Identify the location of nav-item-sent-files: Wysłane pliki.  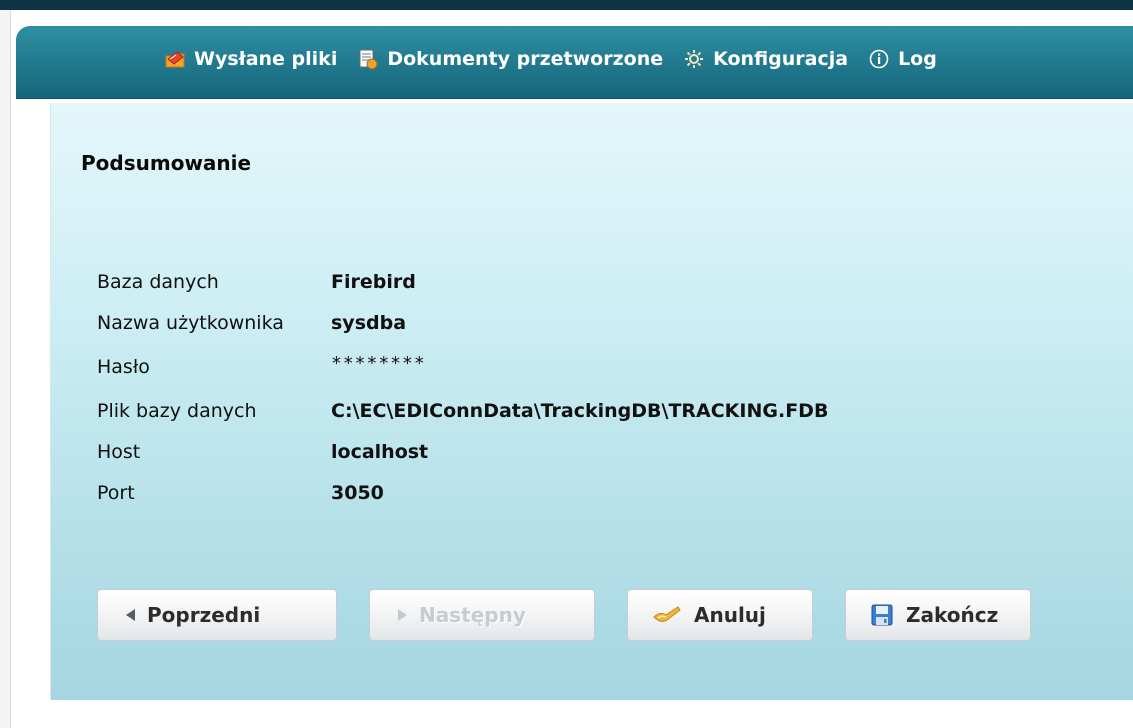
(250, 59).